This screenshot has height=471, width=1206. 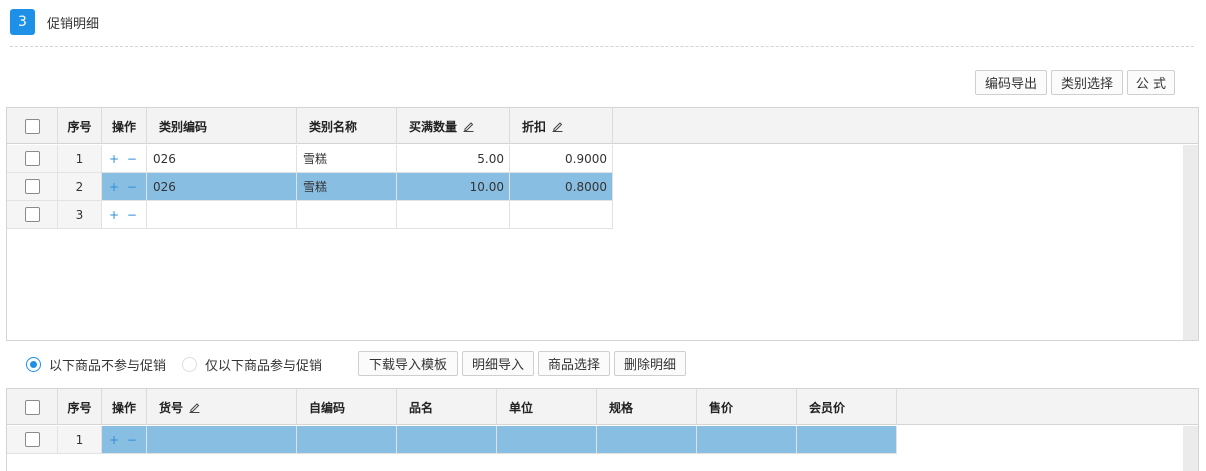 What do you see at coordinates (80, 215) in the screenshot?
I see `row-seq: 3` at bounding box center [80, 215].